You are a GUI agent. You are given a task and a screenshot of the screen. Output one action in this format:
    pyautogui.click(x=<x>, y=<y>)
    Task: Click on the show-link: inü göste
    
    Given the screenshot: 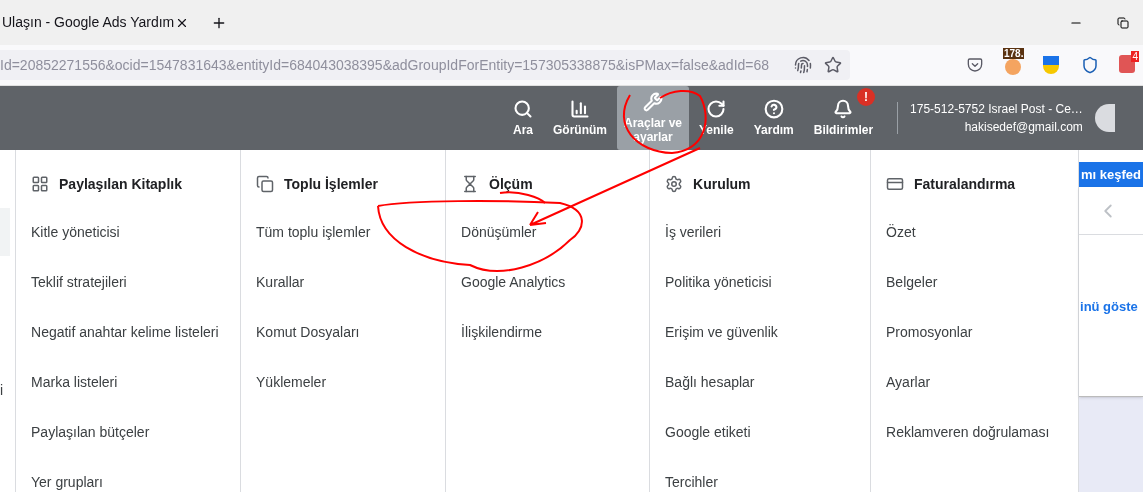 What is the action you would take?
    pyautogui.click(x=1111, y=307)
    